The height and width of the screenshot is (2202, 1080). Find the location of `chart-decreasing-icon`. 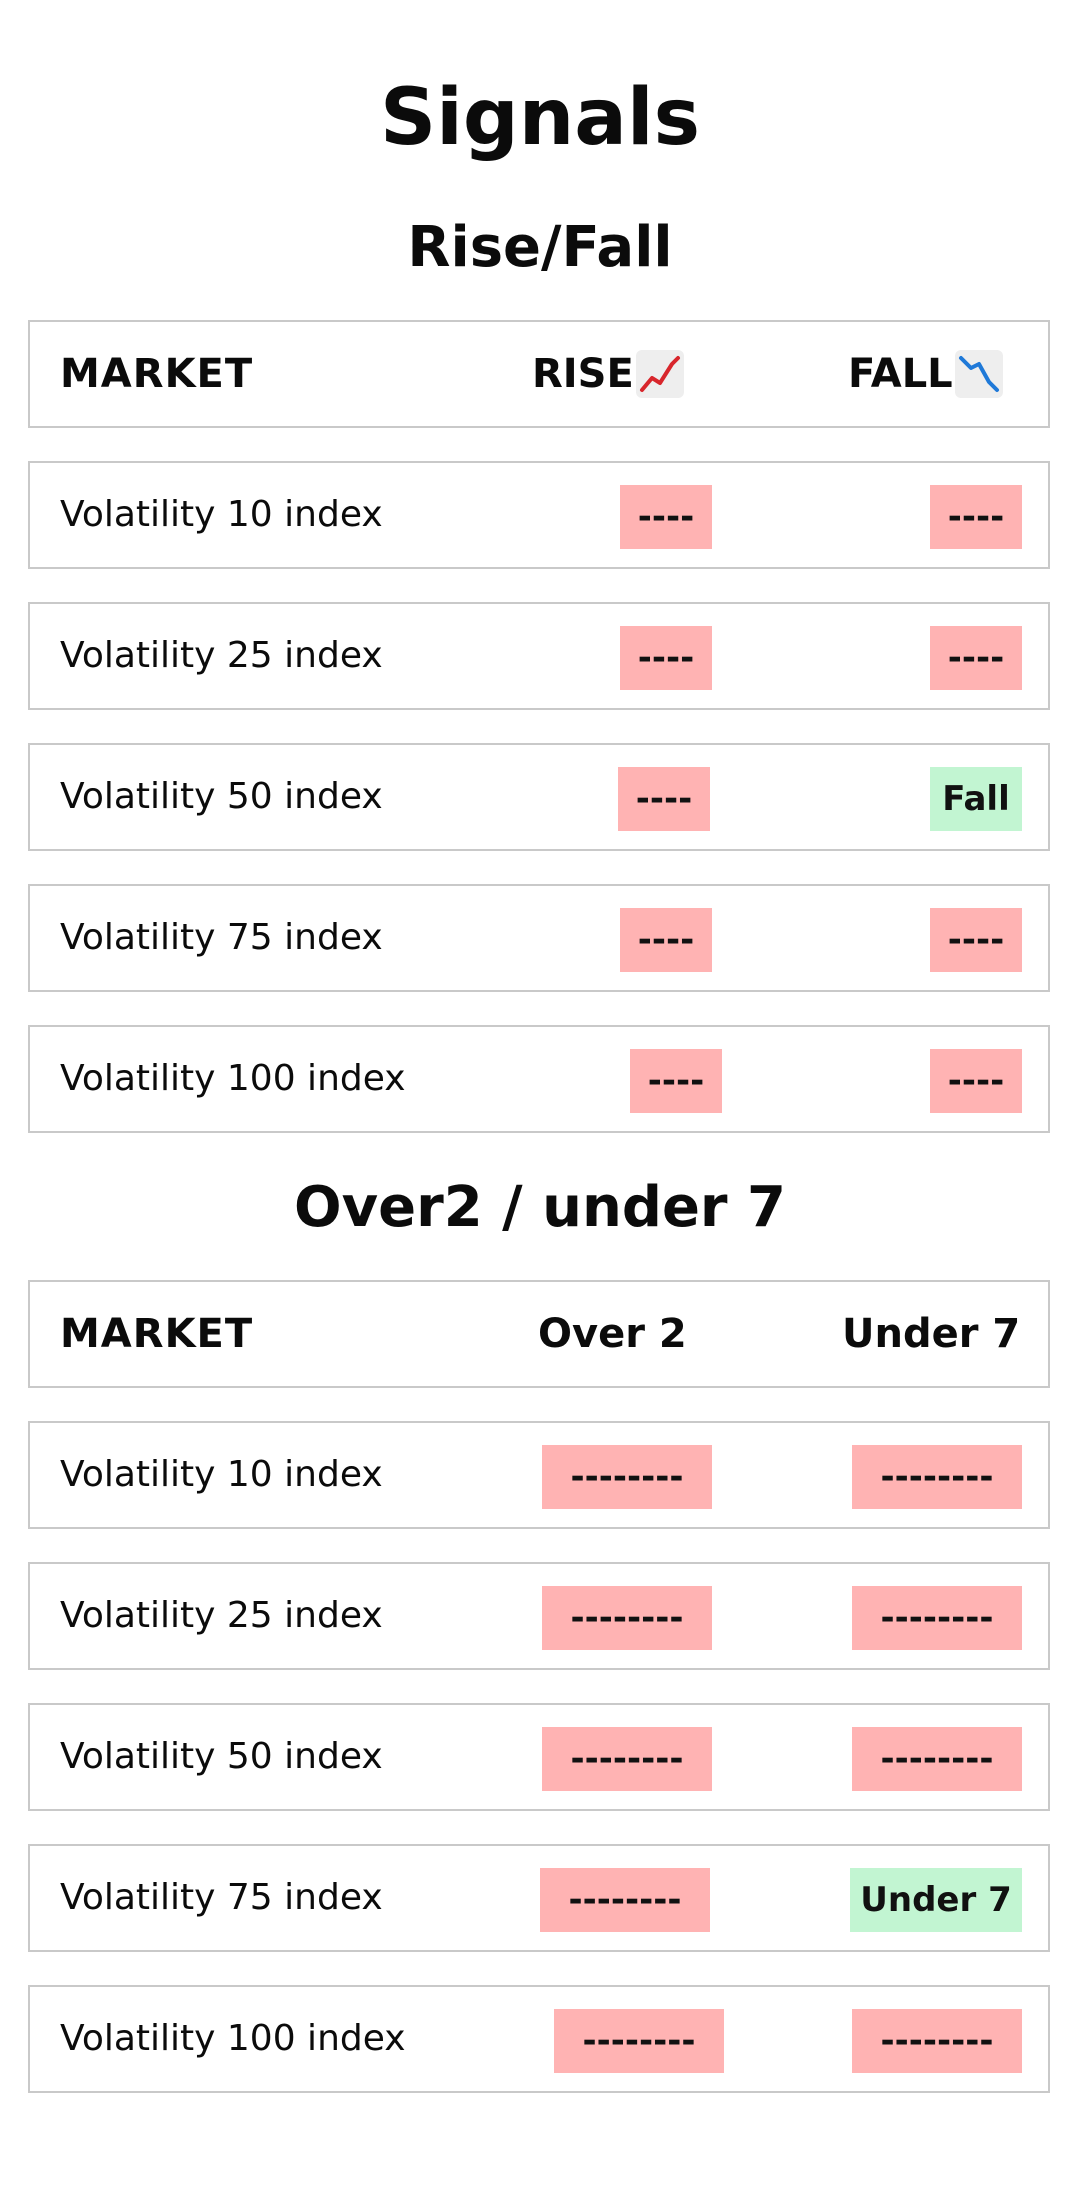

chart-decreasing-icon is located at coordinates (978, 374).